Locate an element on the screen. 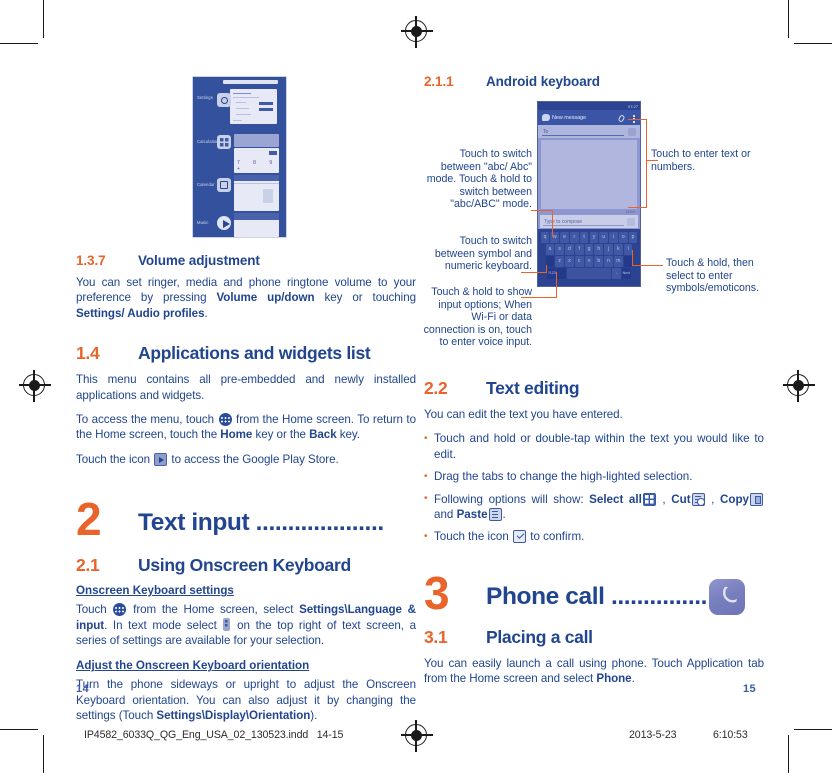 The image size is (832, 773). crop-mark-tl-h is located at coordinates (19, 44).